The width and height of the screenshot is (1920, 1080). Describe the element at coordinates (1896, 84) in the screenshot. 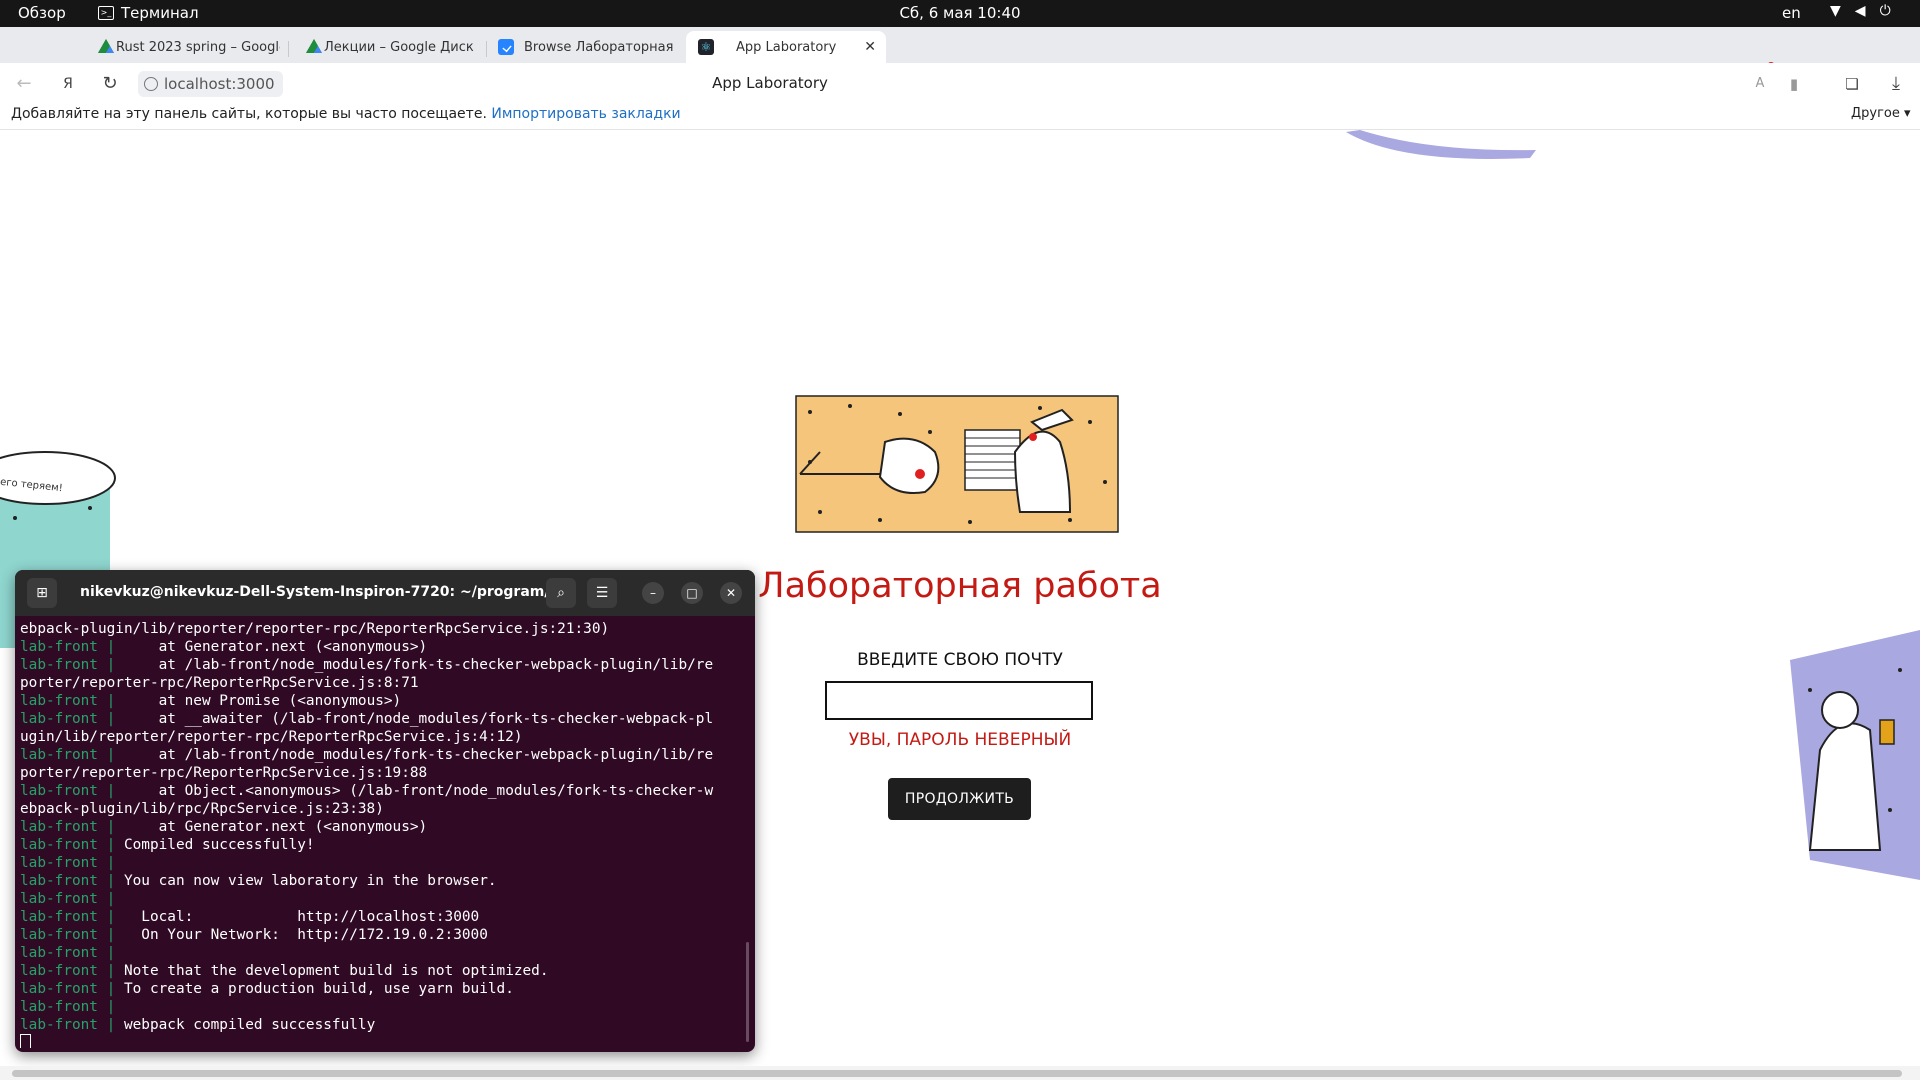

I see `download-icon: ⤓` at that location.